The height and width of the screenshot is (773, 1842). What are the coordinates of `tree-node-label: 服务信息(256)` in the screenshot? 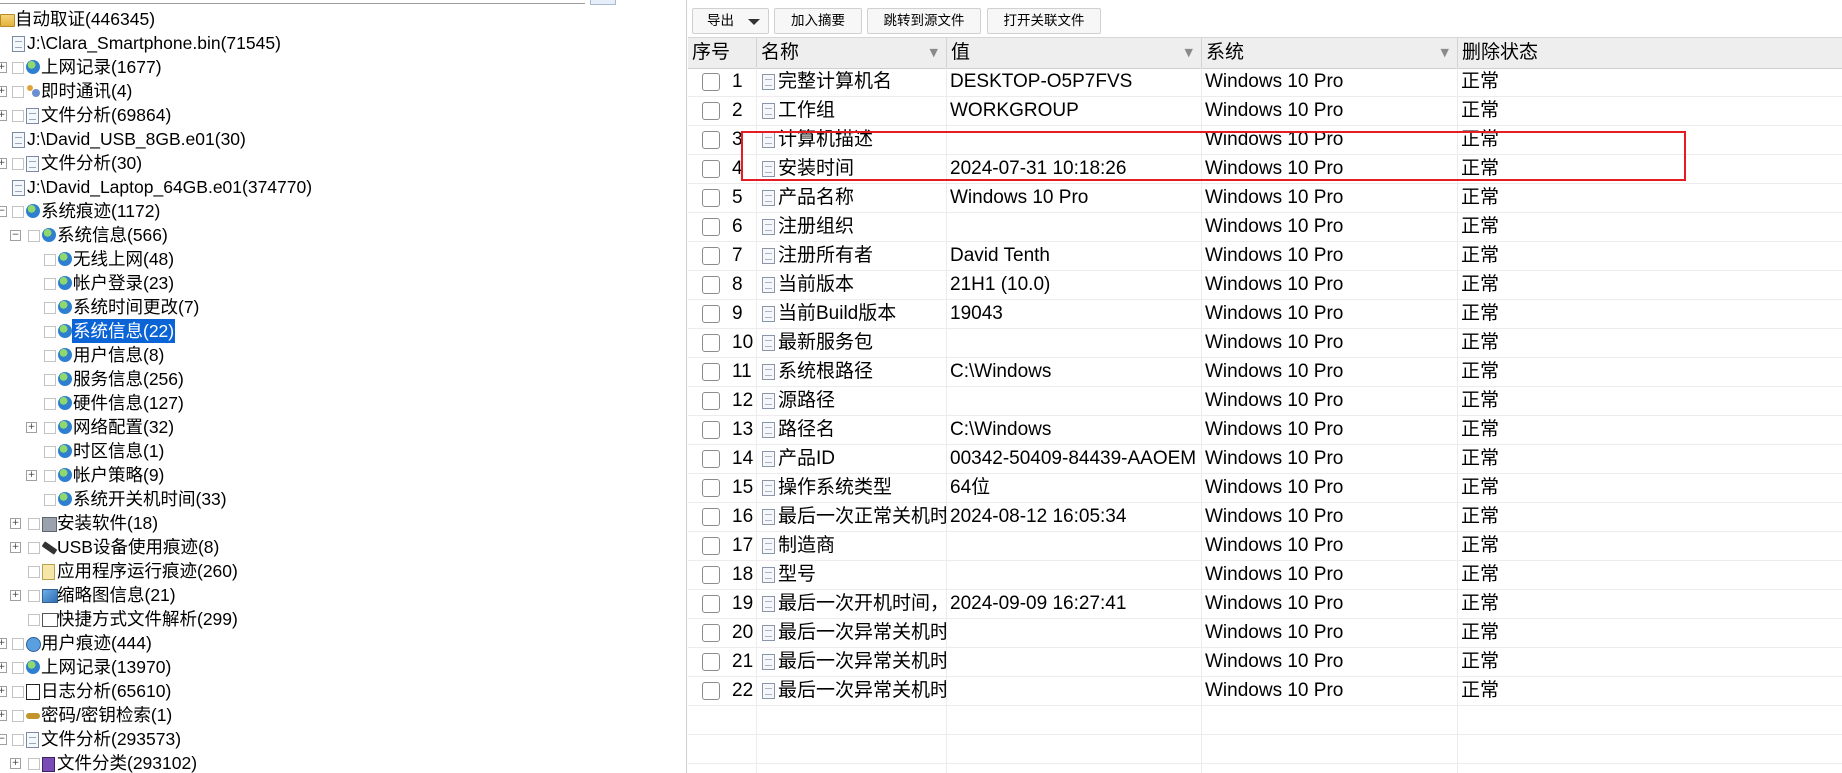 It's located at (128, 379).